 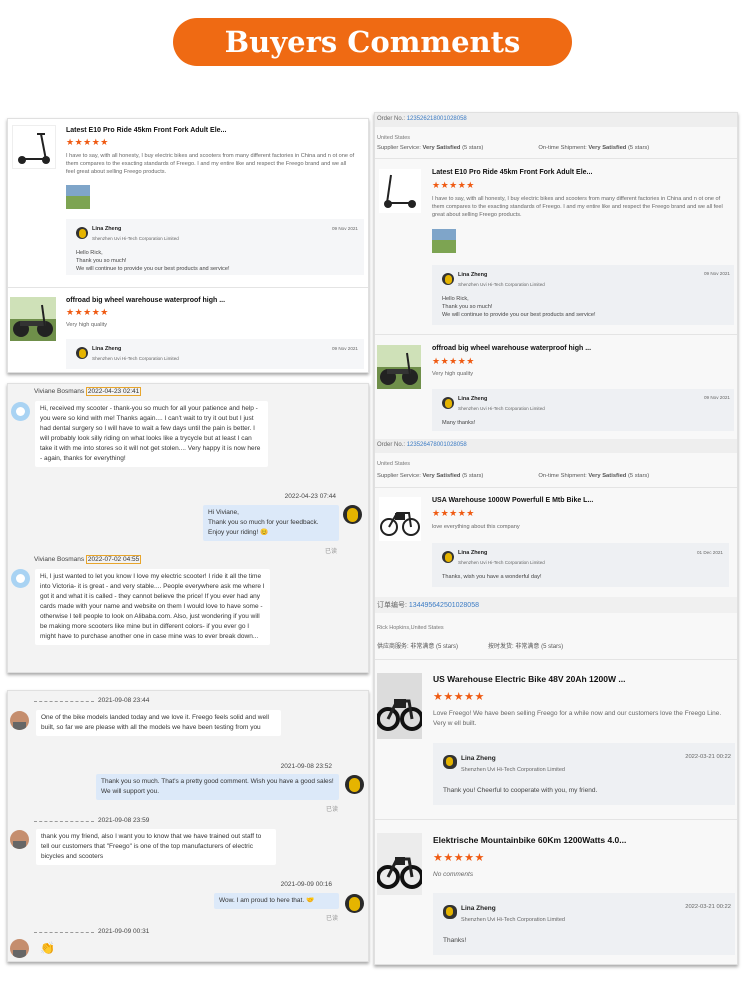 I want to click on message-timestamp: 2021-09-09 00:16, so click(x=306, y=884).